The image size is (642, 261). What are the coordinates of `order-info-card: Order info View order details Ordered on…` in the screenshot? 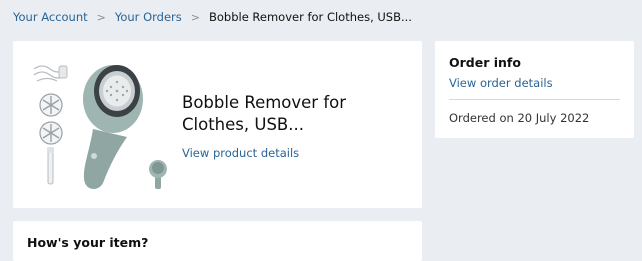 It's located at (534, 89).